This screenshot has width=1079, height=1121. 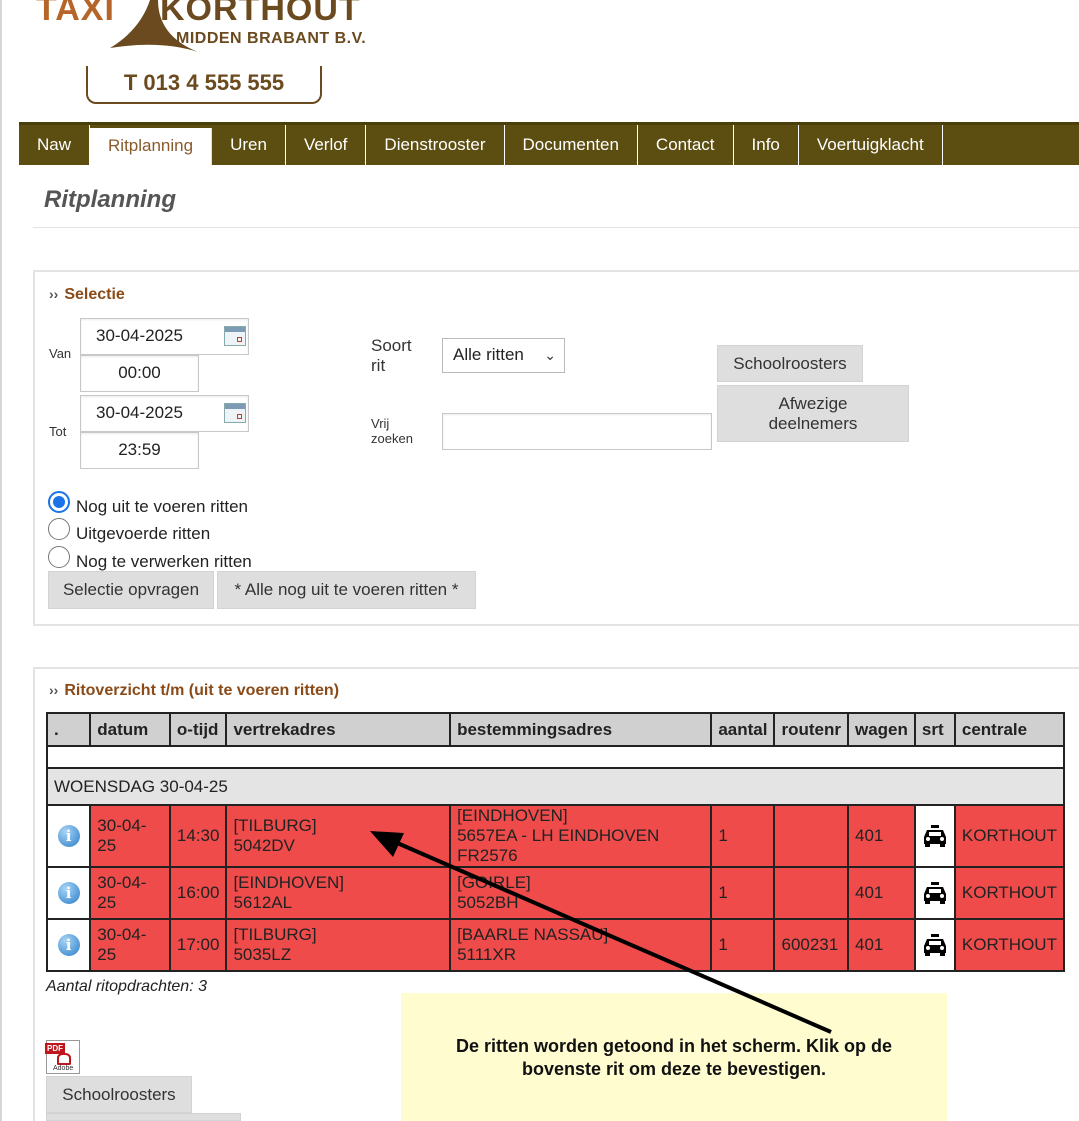 I want to click on nav-item-naw: Naw, so click(x=55, y=145).